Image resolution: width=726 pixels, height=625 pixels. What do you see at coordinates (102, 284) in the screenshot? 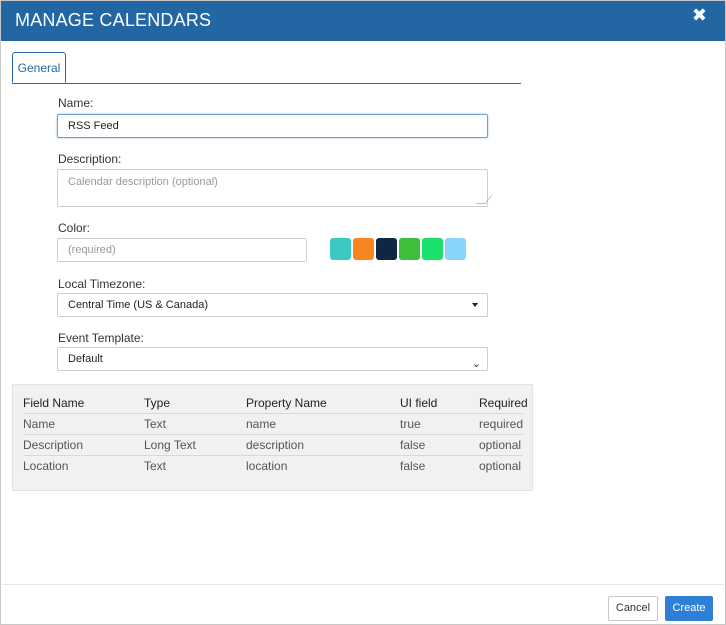
I see `timezone-label: Local Timezone:` at bounding box center [102, 284].